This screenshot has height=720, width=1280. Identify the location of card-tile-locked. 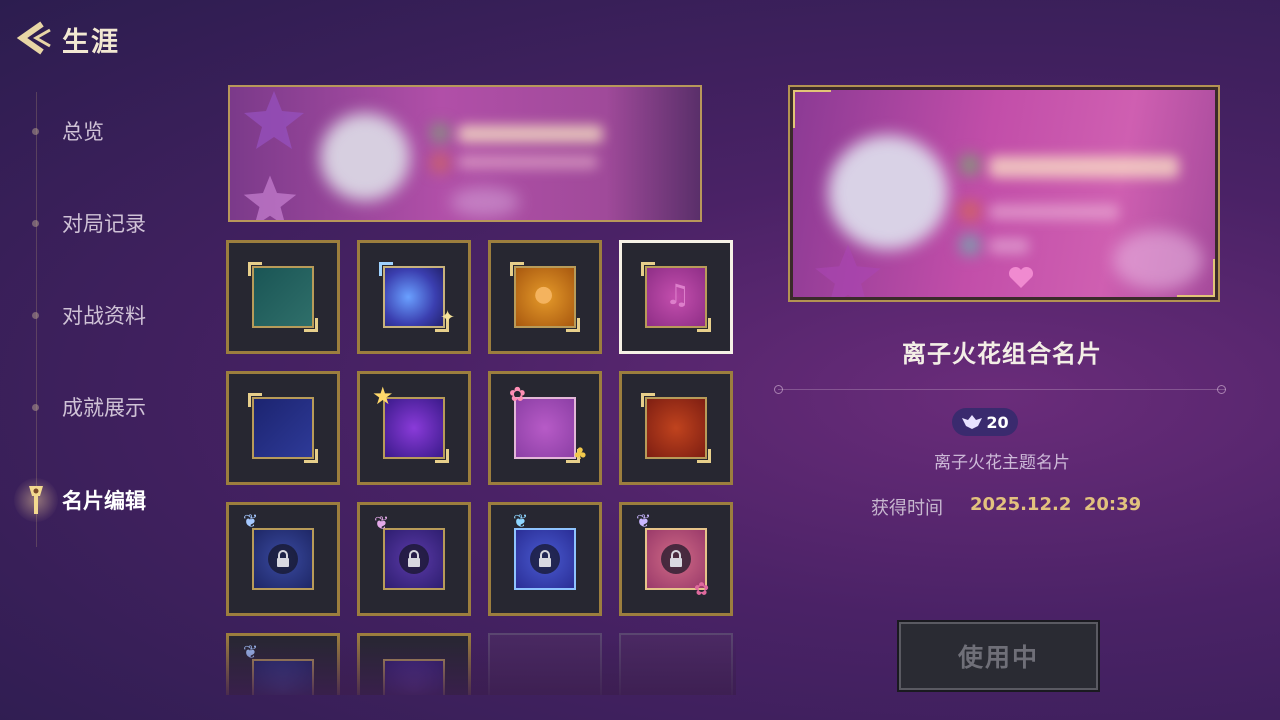
(414, 664).